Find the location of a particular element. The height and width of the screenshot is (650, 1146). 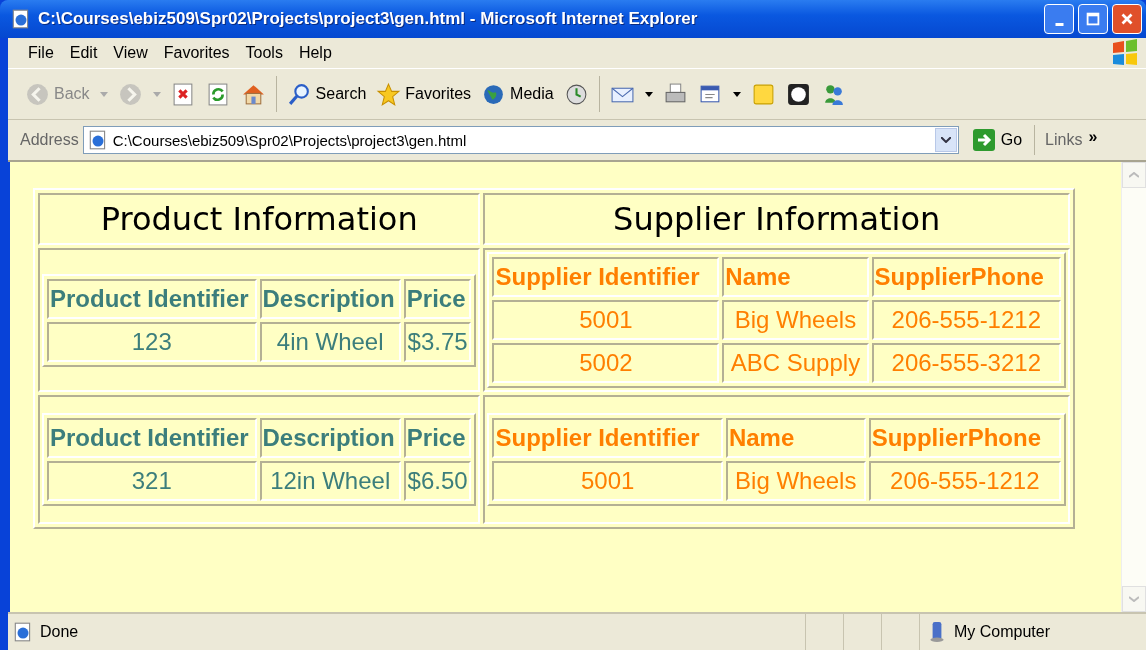

more-button: » is located at coordinates (1093, 140).